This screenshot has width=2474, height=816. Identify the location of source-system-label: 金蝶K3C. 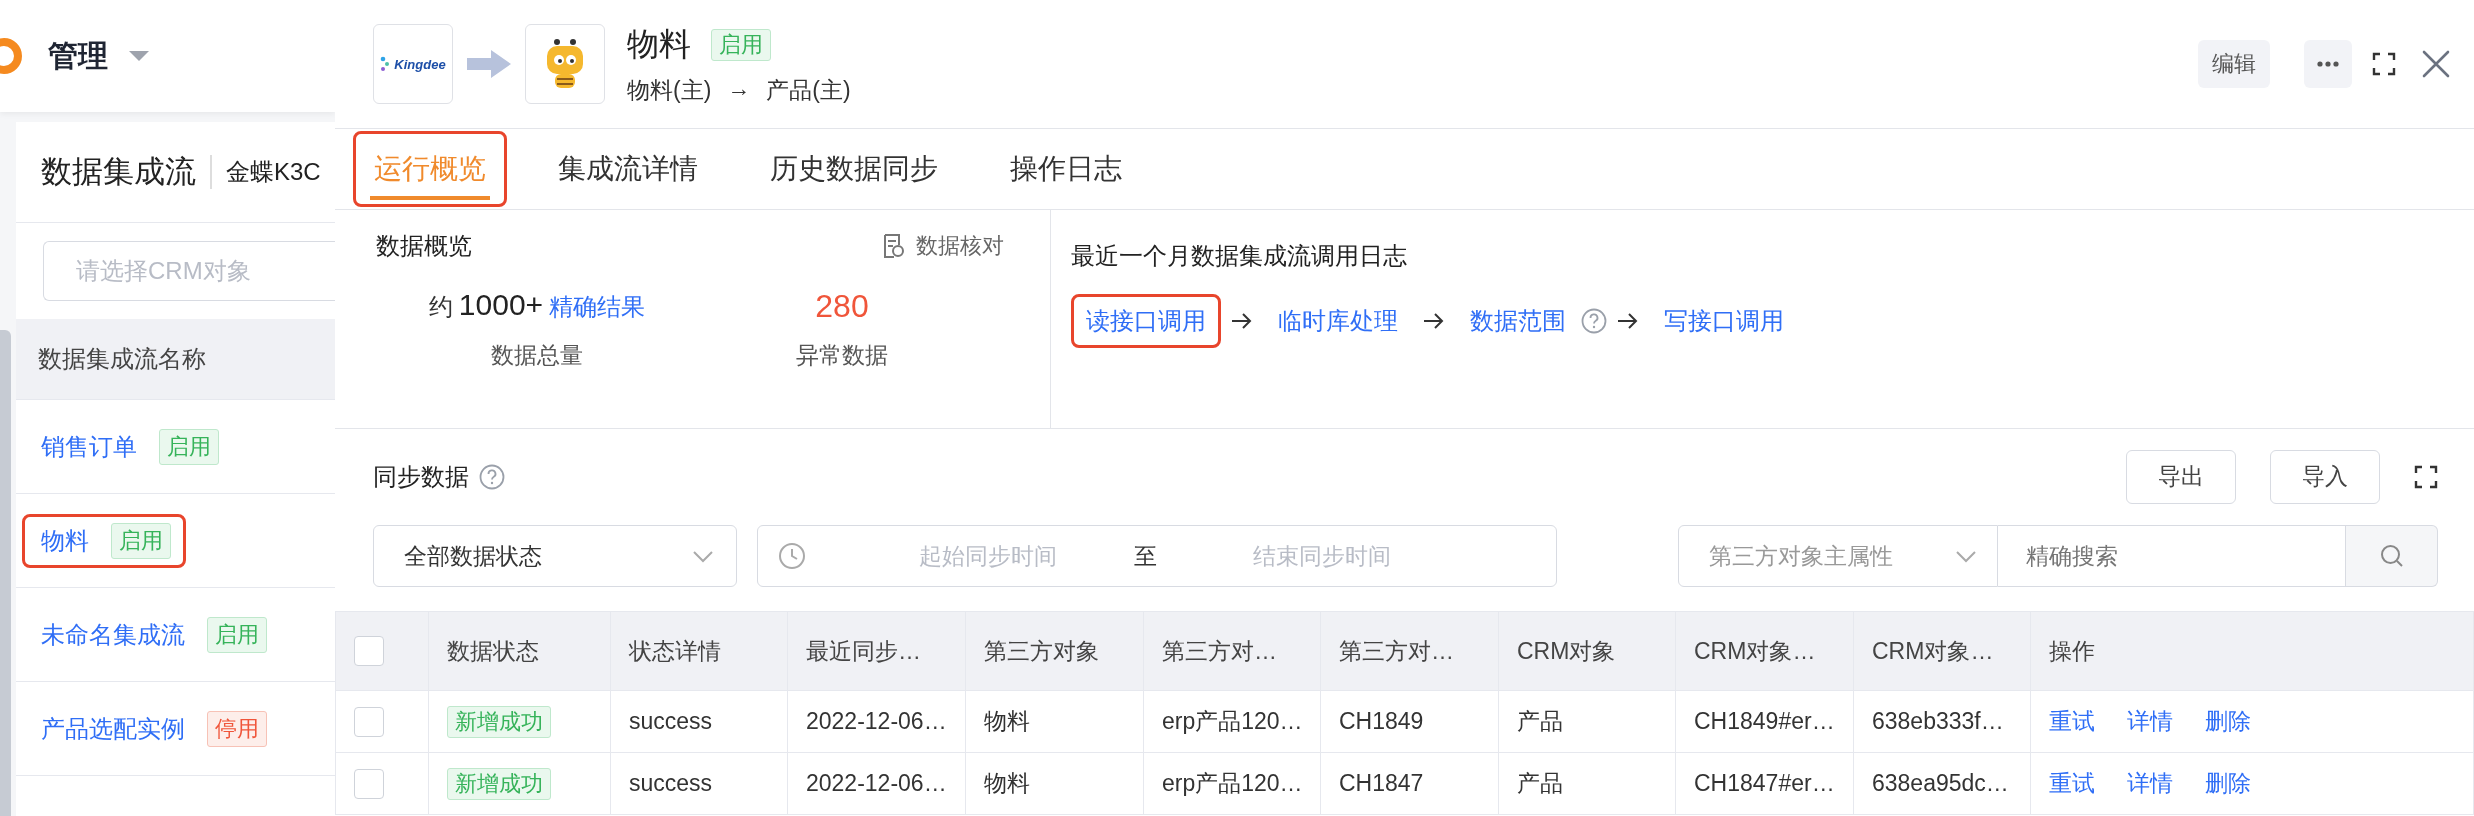
(273, 172).